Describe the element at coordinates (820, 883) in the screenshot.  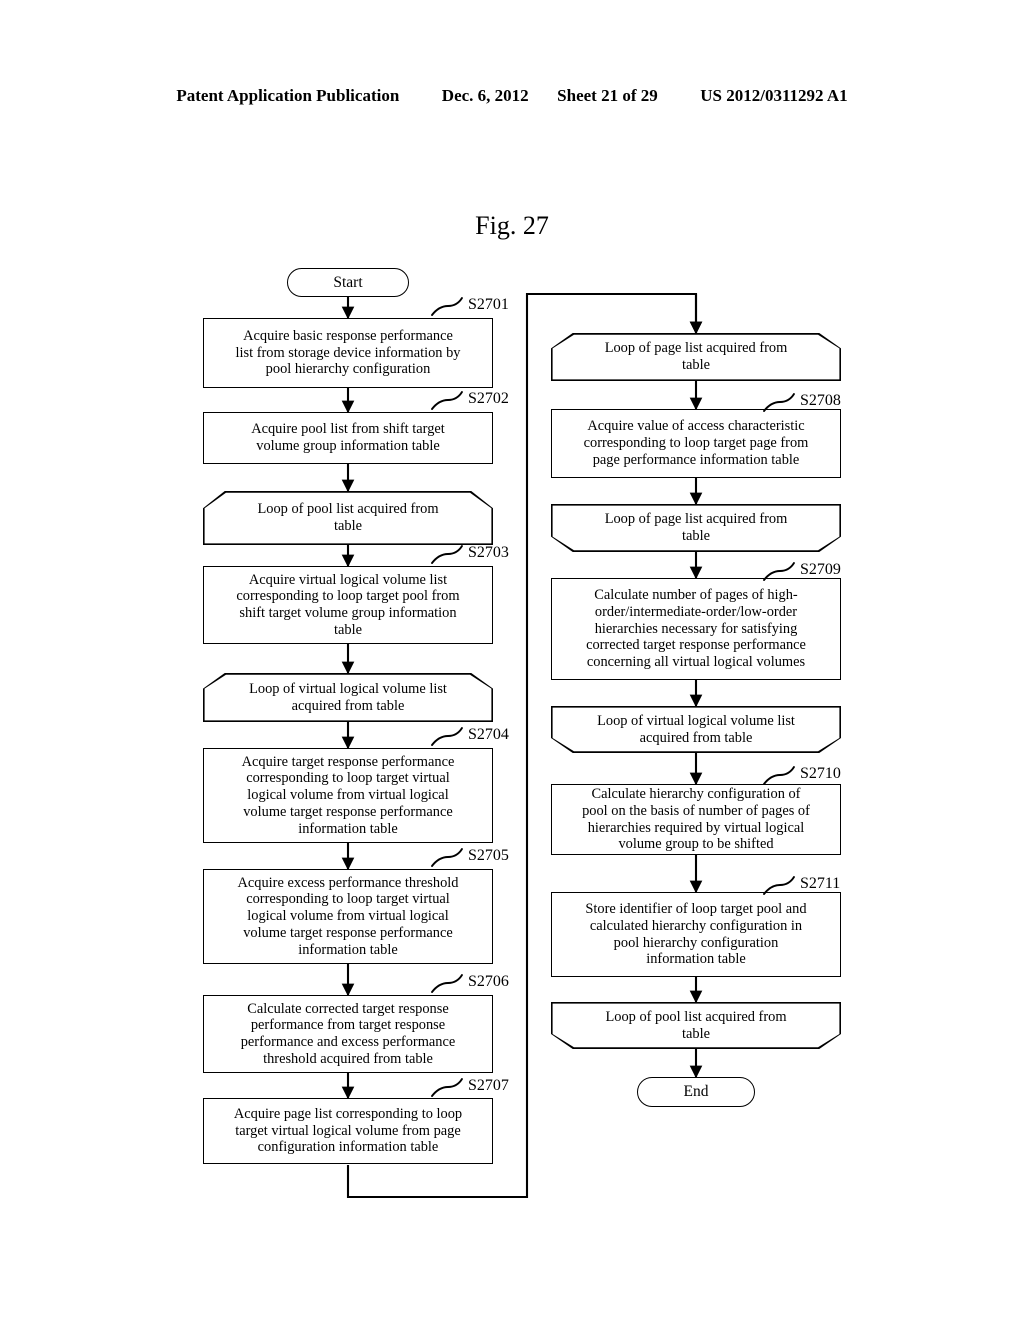
I see `step-s2711-label: S2711` at that location.